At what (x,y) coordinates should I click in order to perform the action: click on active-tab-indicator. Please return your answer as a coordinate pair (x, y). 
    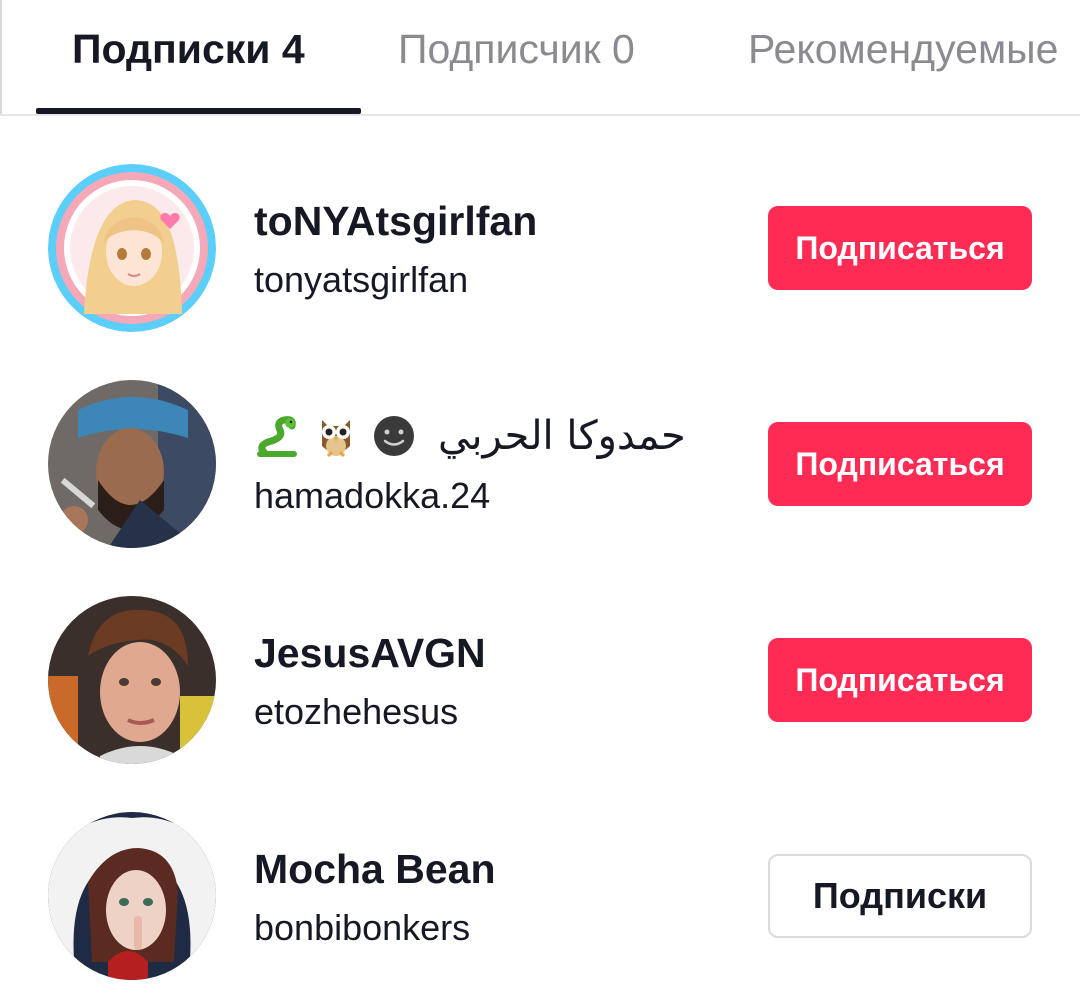
    Looking at the image, I should click on (198, 111).